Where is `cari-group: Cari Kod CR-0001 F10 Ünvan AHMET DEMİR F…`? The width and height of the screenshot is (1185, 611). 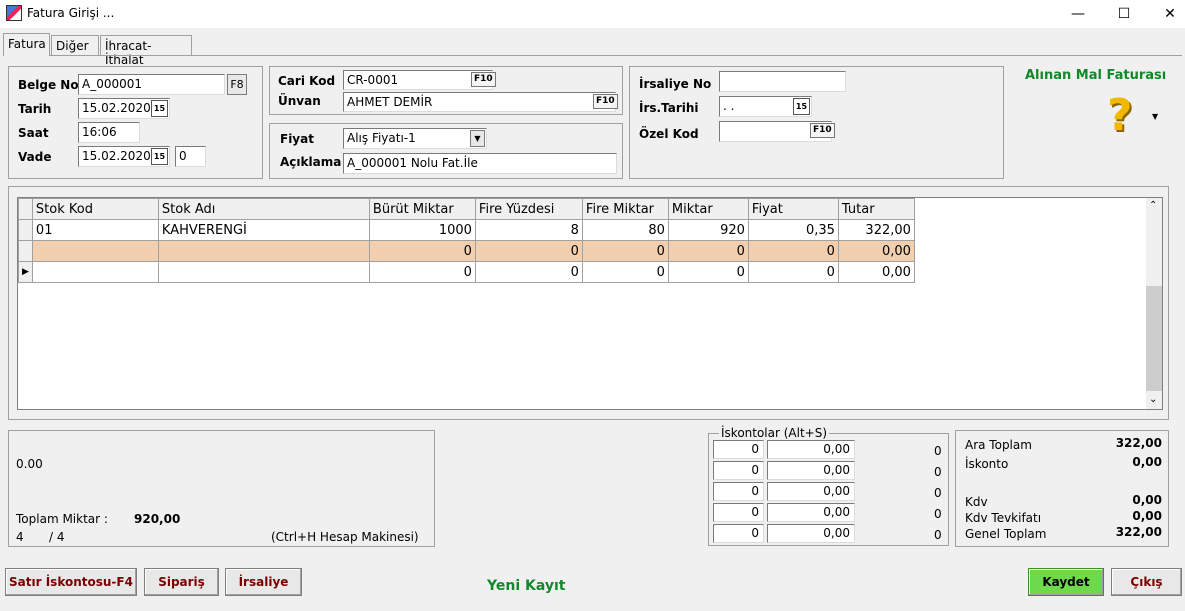
cari-group: Cari Kod CR-0001 F10 Ünvan AHMET DEMİR F… is located at coordinates (446, 90).